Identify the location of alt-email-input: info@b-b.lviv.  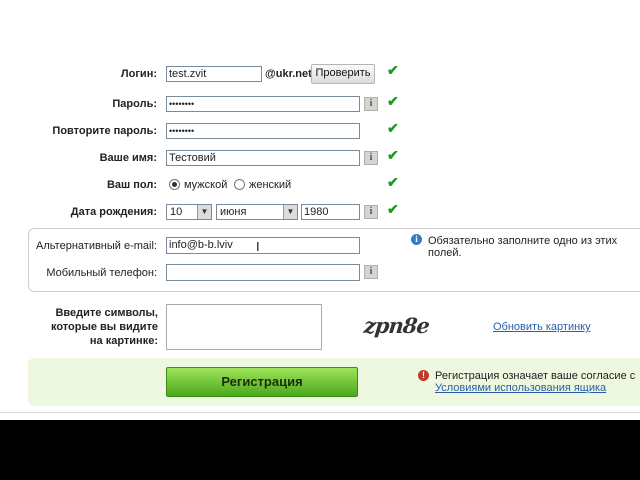
(263, 245).